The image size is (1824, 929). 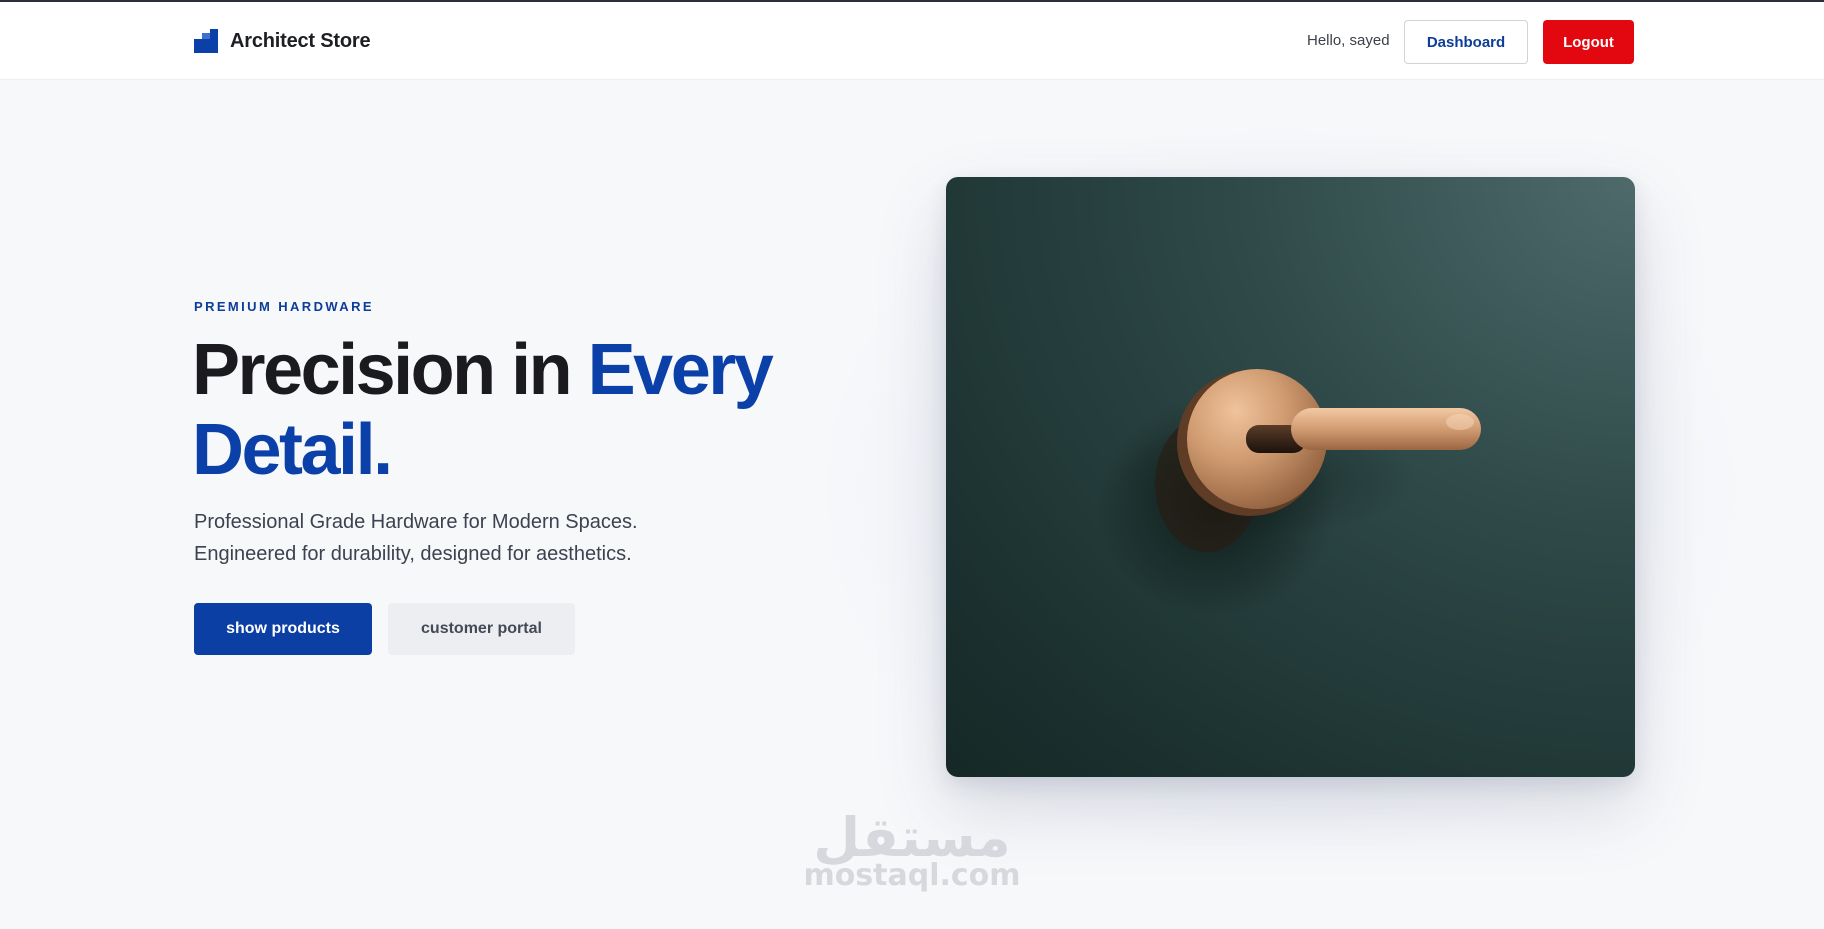 I want to click on show-products-button: show products, so click(x=283, y=629).